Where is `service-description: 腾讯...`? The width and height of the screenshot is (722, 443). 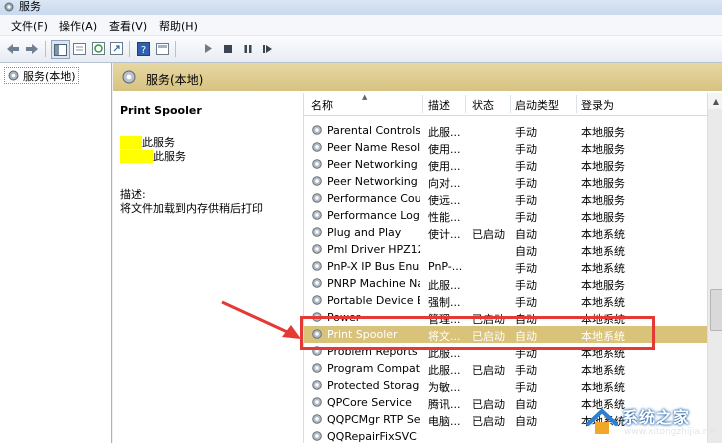 service-description: 腾讯... is located at coordinates (444, 404).